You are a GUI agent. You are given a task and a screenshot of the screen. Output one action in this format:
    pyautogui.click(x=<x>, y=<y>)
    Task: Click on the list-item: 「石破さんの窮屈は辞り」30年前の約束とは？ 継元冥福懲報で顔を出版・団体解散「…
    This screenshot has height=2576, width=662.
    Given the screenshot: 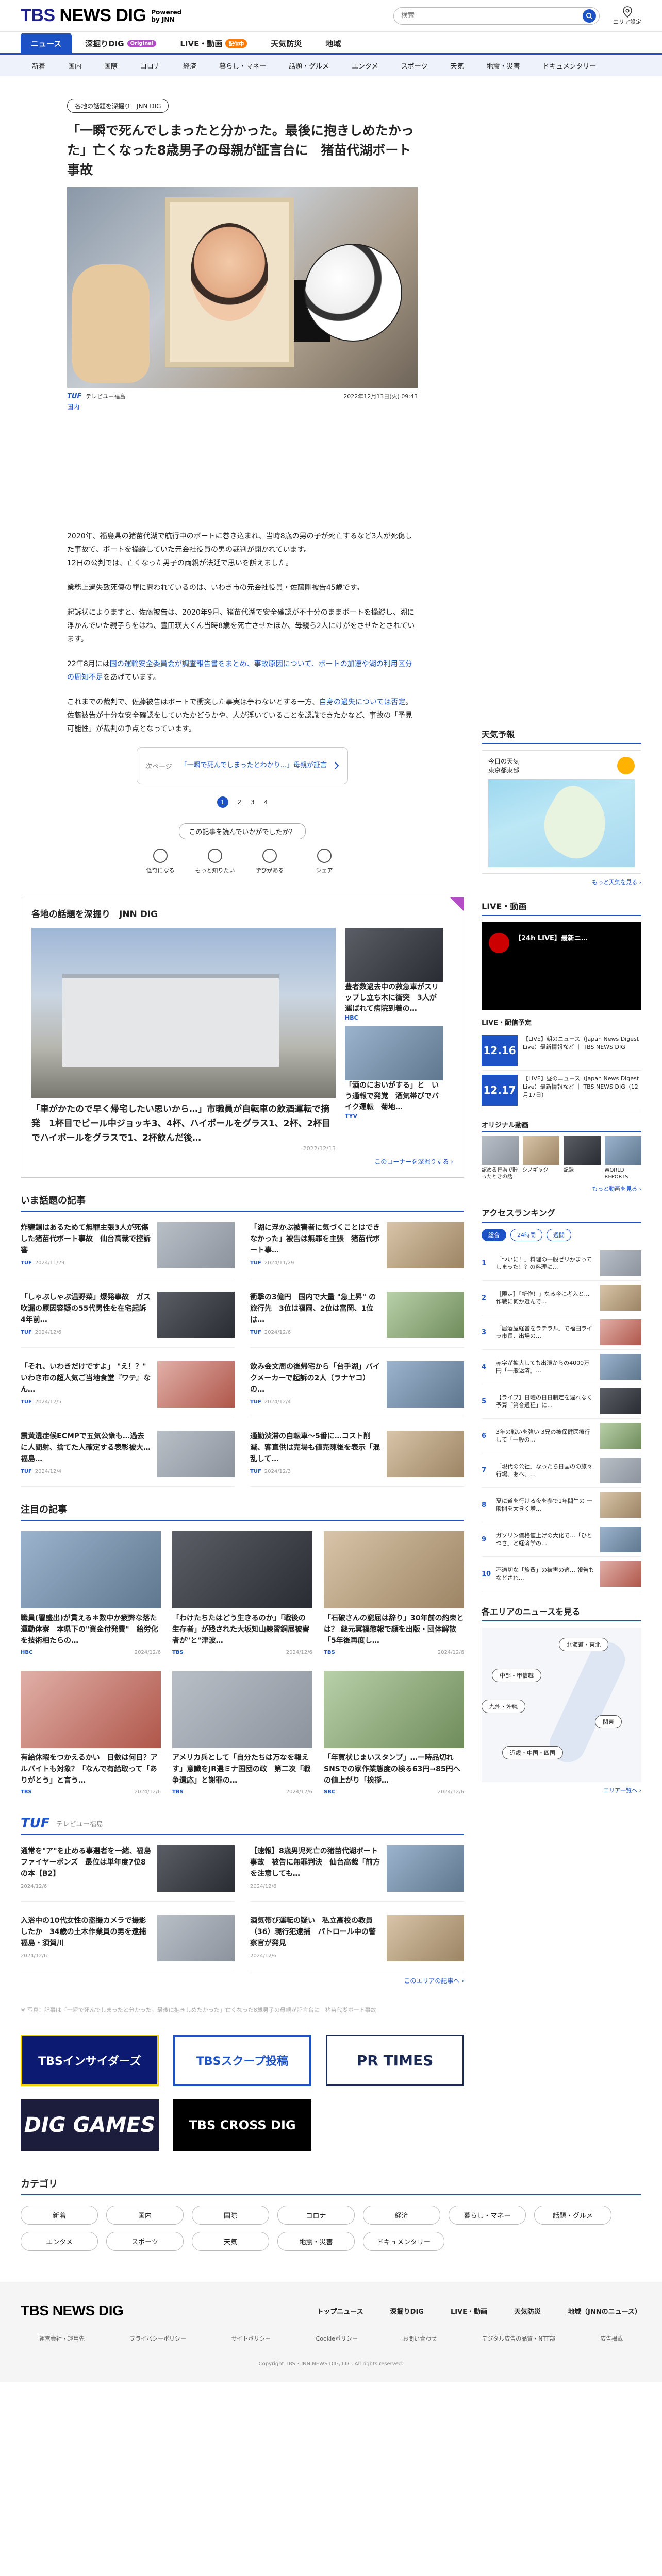 What is the action you would take?
    pyautogui.click(x=394, y=1593)
    